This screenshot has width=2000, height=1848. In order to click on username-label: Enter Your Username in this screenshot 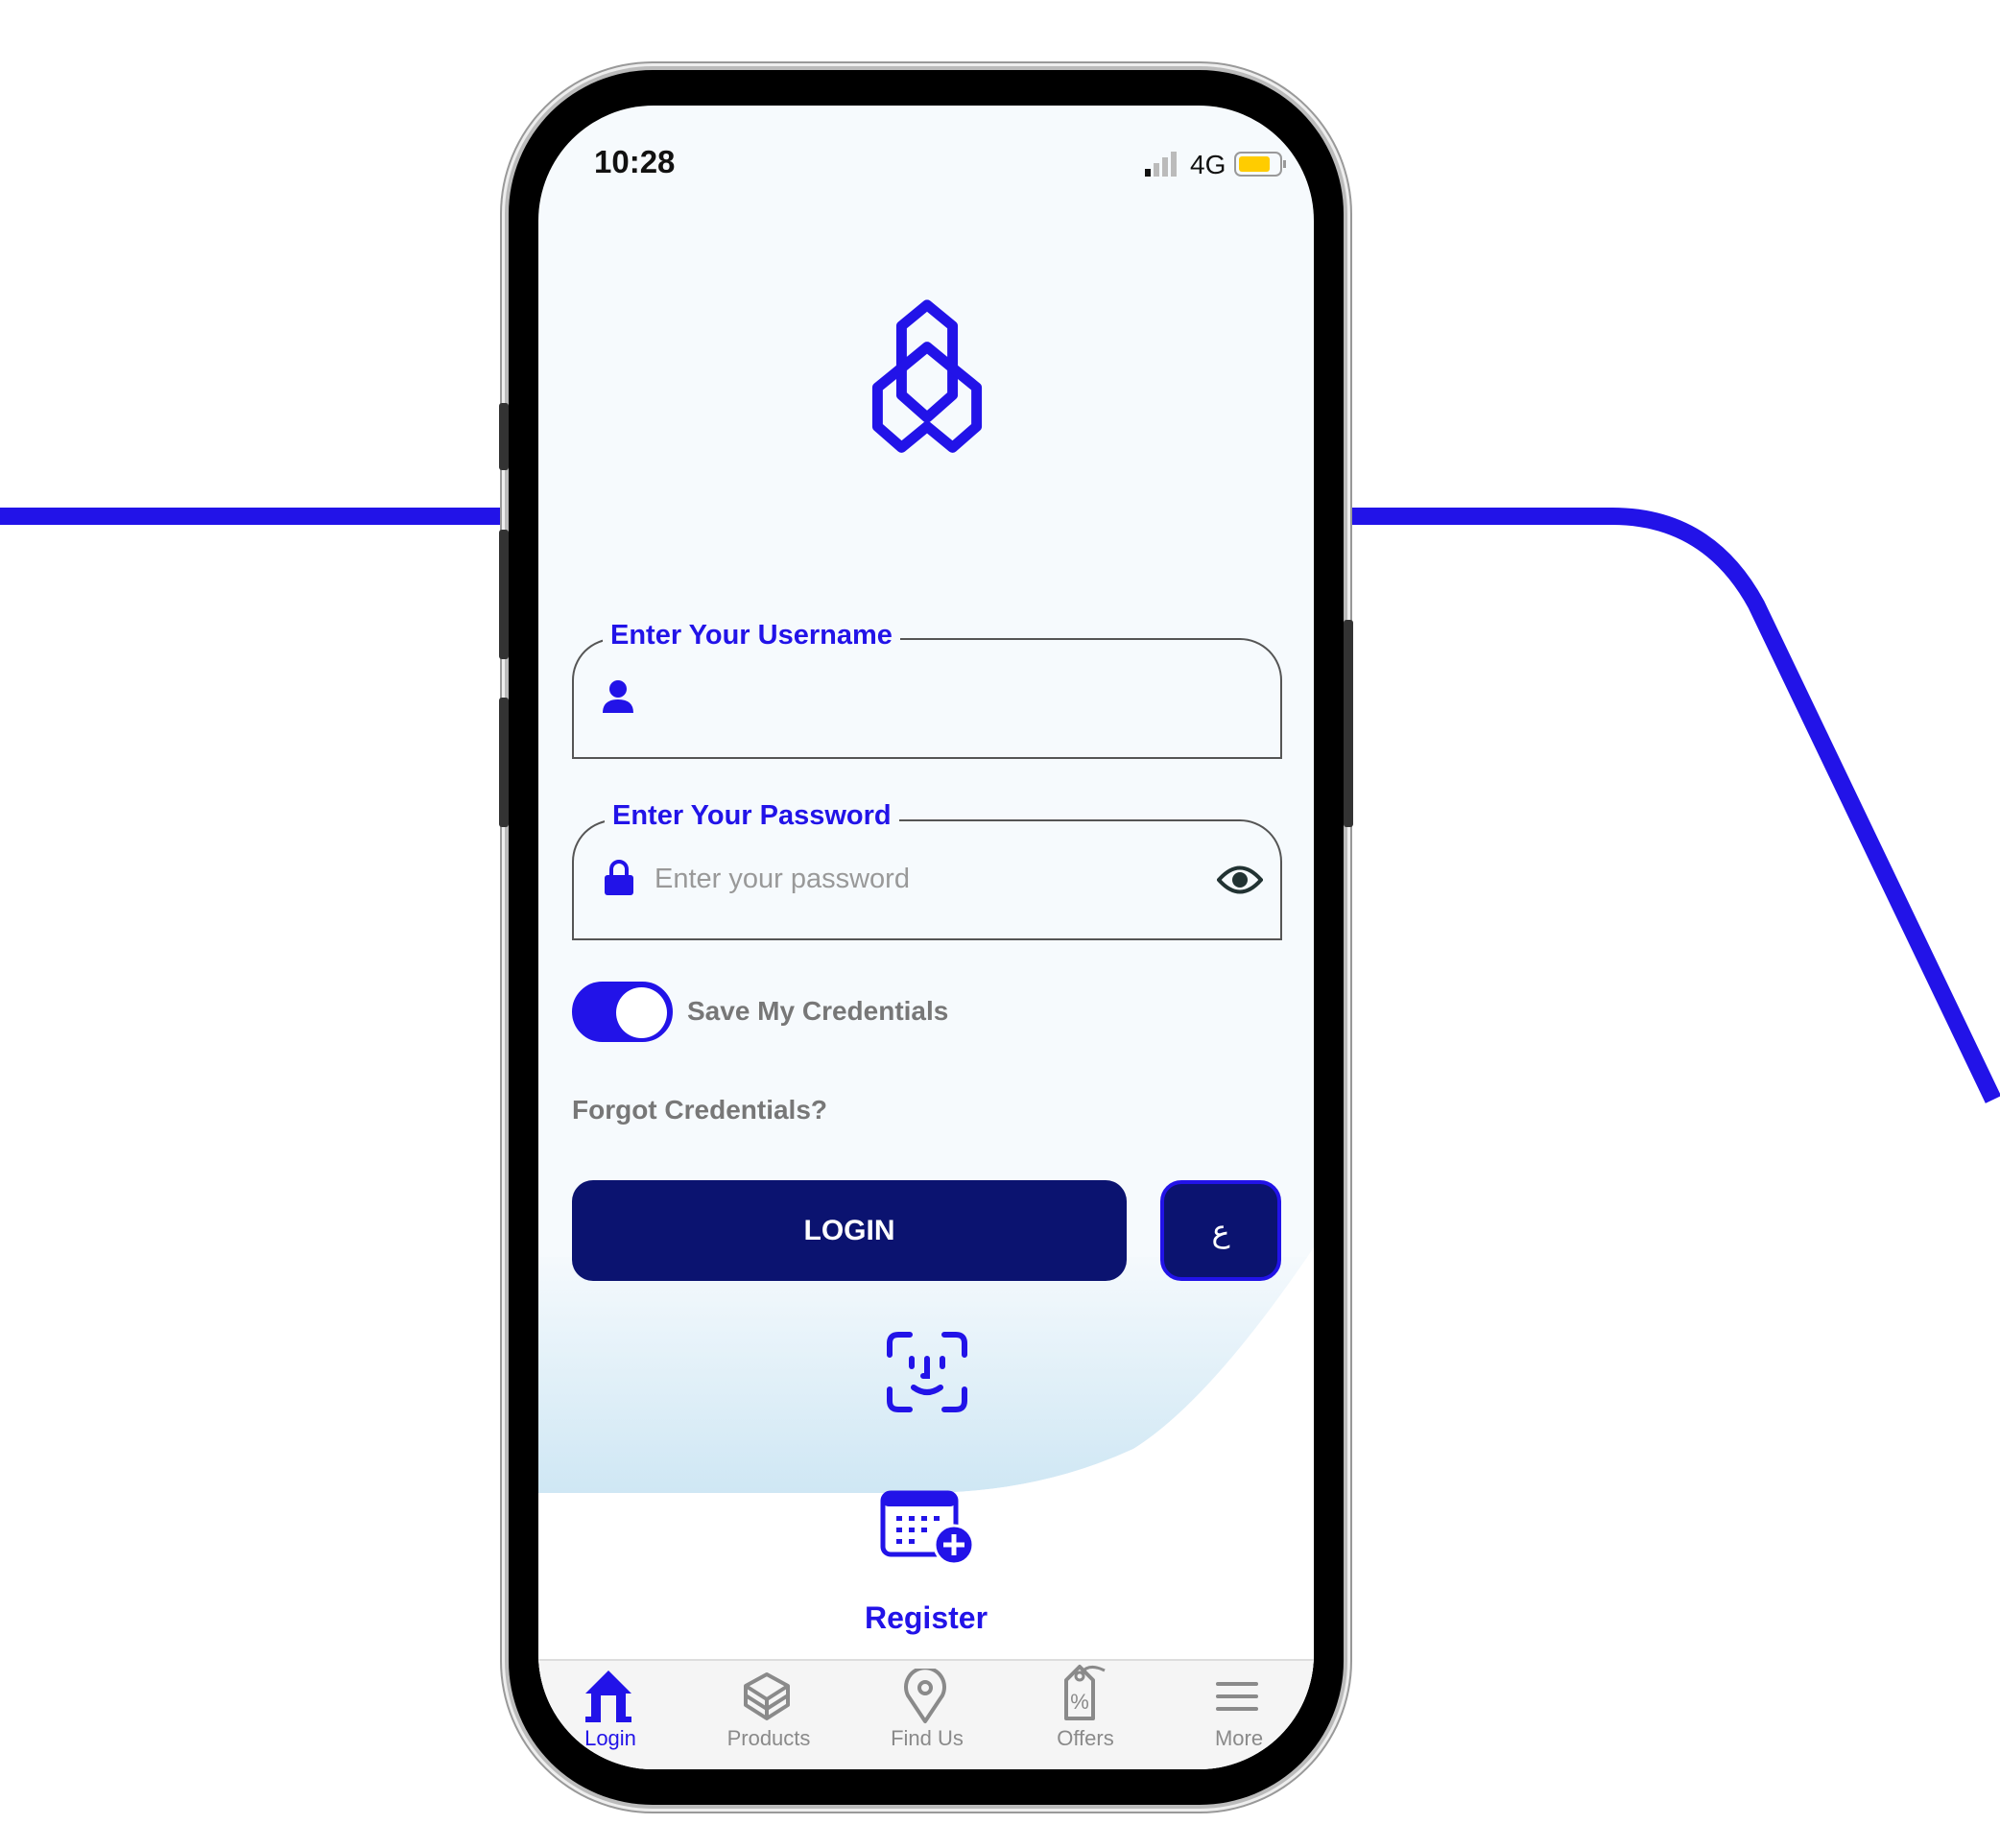, I will do `click(751, 636)`.